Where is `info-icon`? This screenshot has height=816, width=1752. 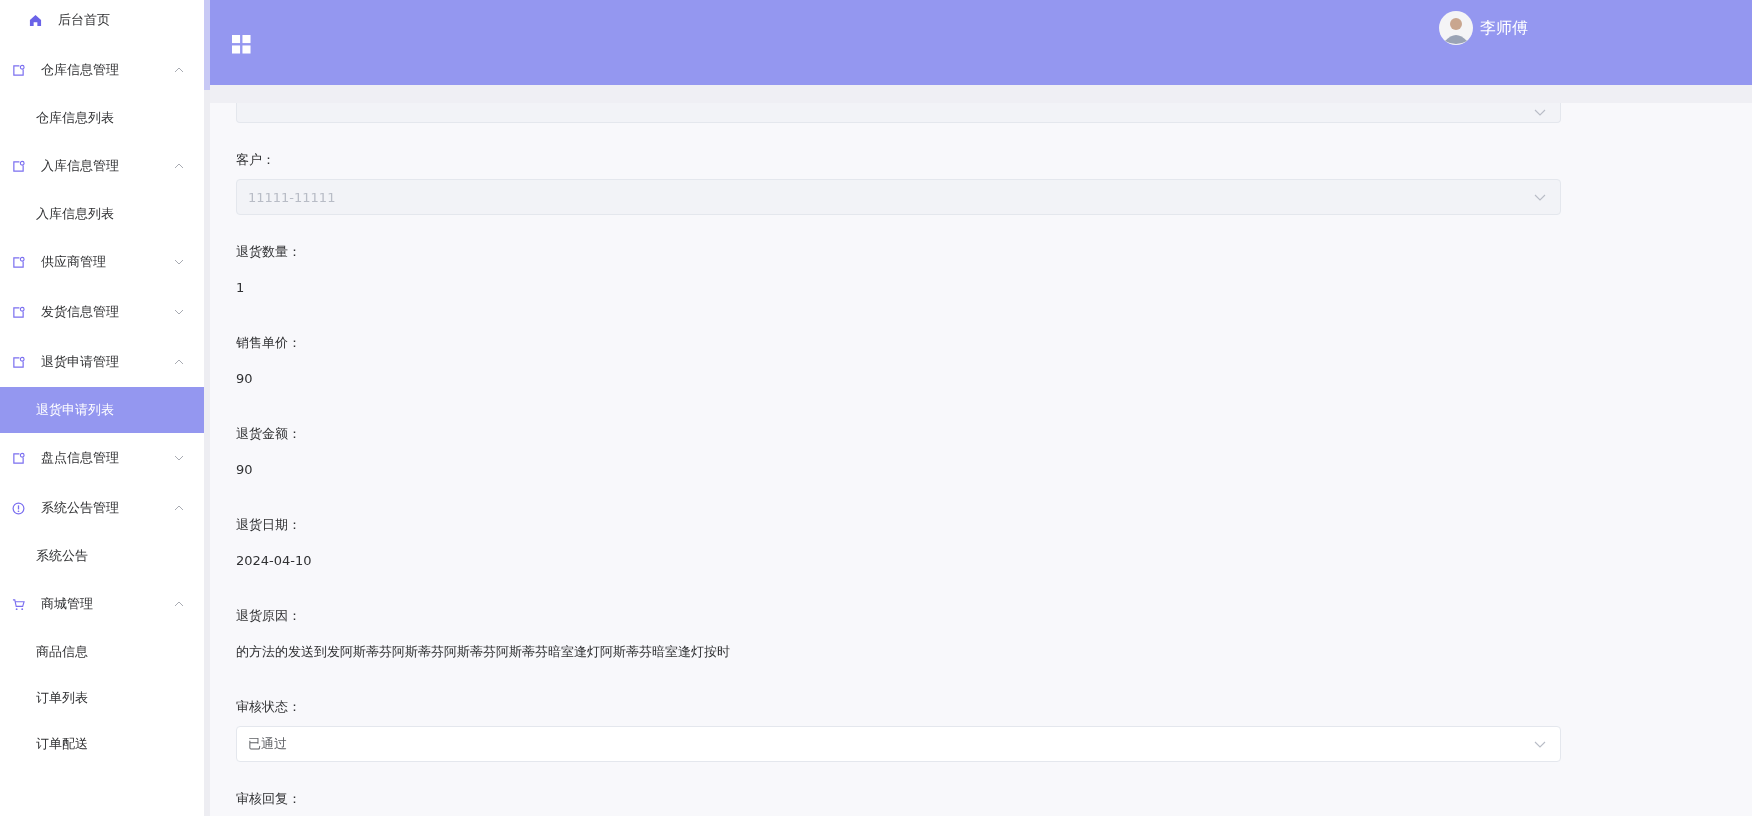 info-icon is located at coordinates (18, 508).